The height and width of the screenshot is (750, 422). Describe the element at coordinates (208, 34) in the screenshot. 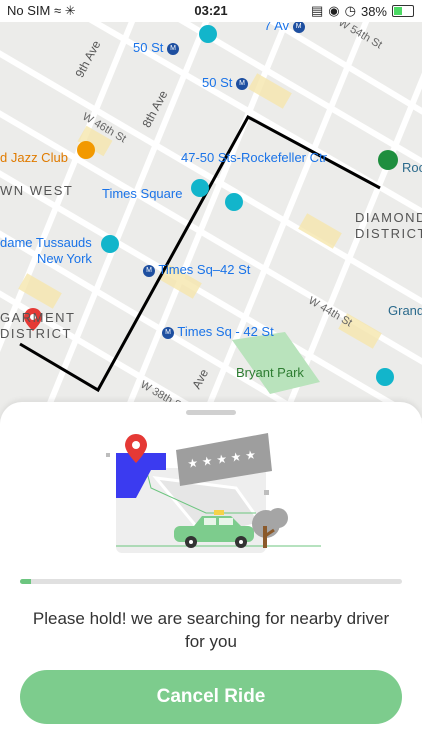

I see `poi-top-marker` at that location.